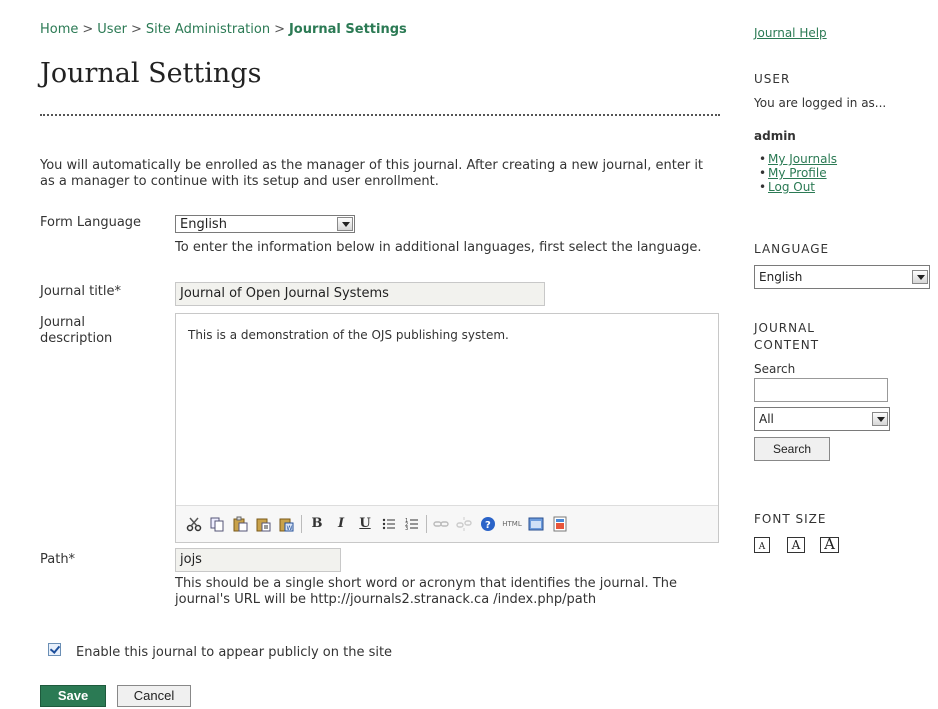 The image size is (938, 709). I want to click on copy-icon, so click(217, 524).